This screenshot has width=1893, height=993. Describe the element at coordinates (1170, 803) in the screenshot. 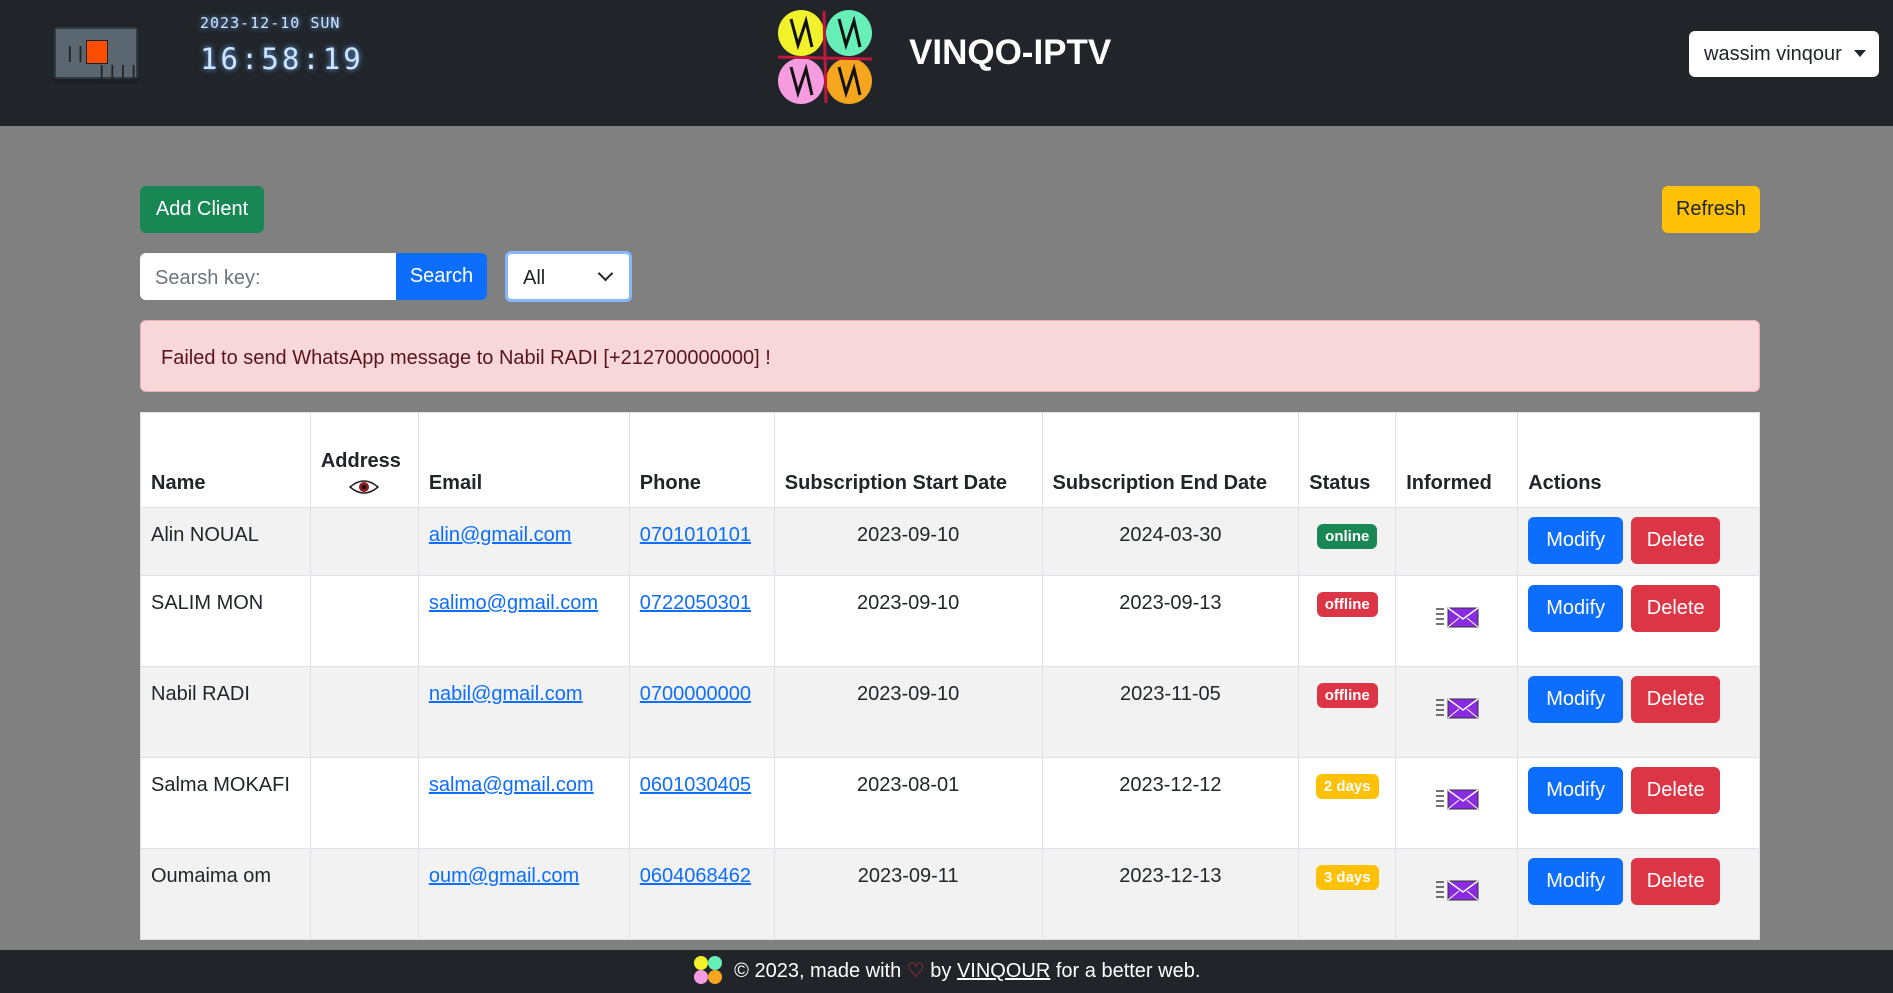

I see `end-date: 2023-12-12` at that location.